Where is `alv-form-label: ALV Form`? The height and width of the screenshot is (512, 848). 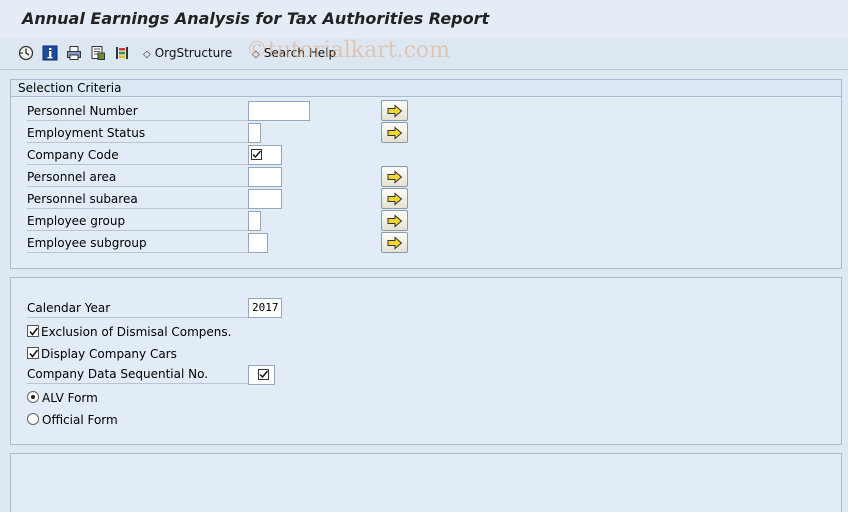 alv-form-label: ALV Form is located at coordinates (70, 398).